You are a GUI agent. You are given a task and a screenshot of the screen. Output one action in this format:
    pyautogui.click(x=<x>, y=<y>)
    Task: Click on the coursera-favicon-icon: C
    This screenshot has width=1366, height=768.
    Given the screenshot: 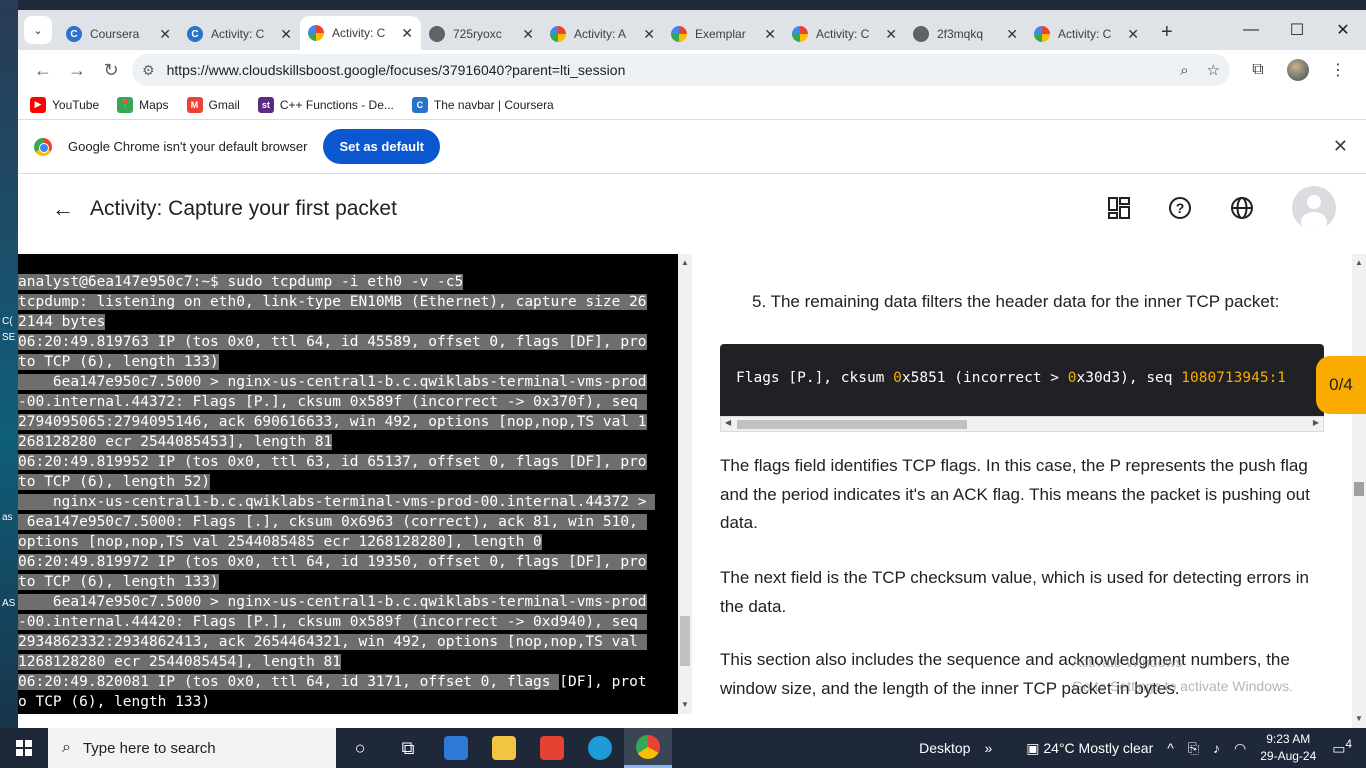 What is the action you would take?
    pyautogui.click(x=195, y=34)
    